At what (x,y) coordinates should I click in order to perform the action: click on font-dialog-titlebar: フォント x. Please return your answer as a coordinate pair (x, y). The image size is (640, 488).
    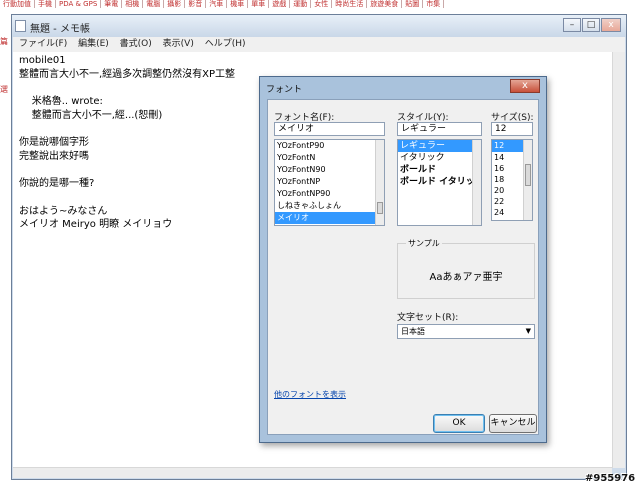
    Looking at the image, I should click on (403, 88).